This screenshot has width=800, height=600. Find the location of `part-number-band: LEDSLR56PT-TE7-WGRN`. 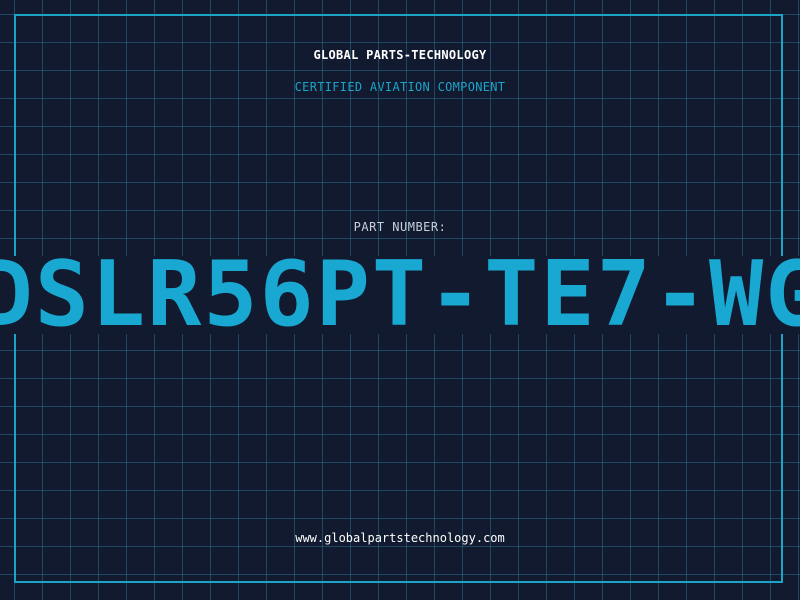

part-number-band: LEDSLR56PT-TE7-WGRN is located at coordinates (400, 295).